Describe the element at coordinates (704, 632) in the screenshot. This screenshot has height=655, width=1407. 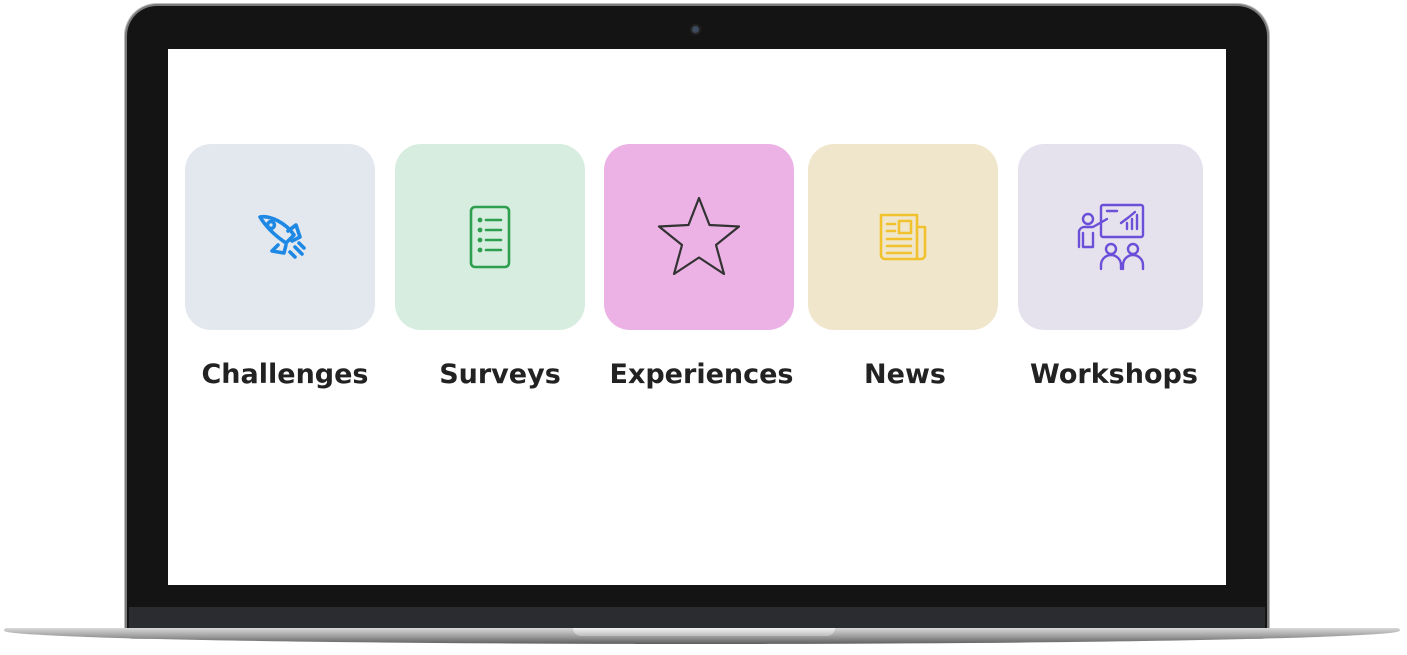
I see `laptop-hinge-notch` at that location.